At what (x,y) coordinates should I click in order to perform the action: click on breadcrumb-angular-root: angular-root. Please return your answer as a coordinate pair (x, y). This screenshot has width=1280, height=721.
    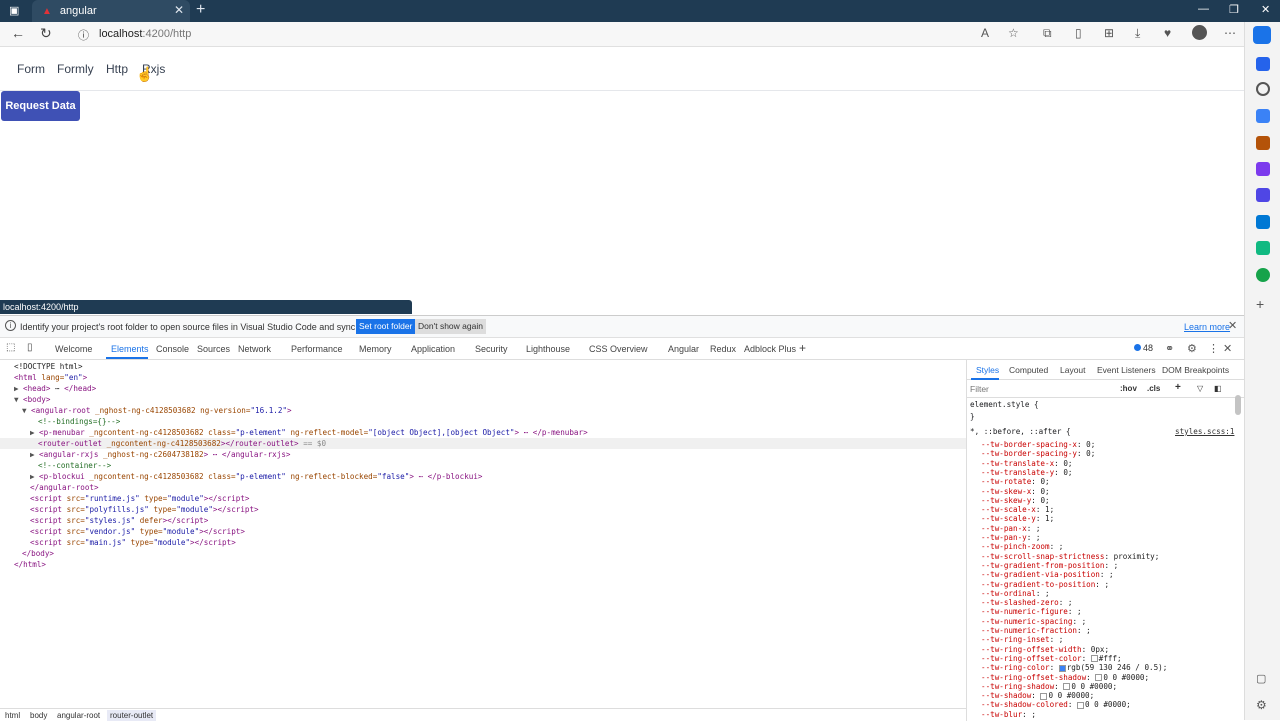
    Looking at the image, I should click on (78, 715).